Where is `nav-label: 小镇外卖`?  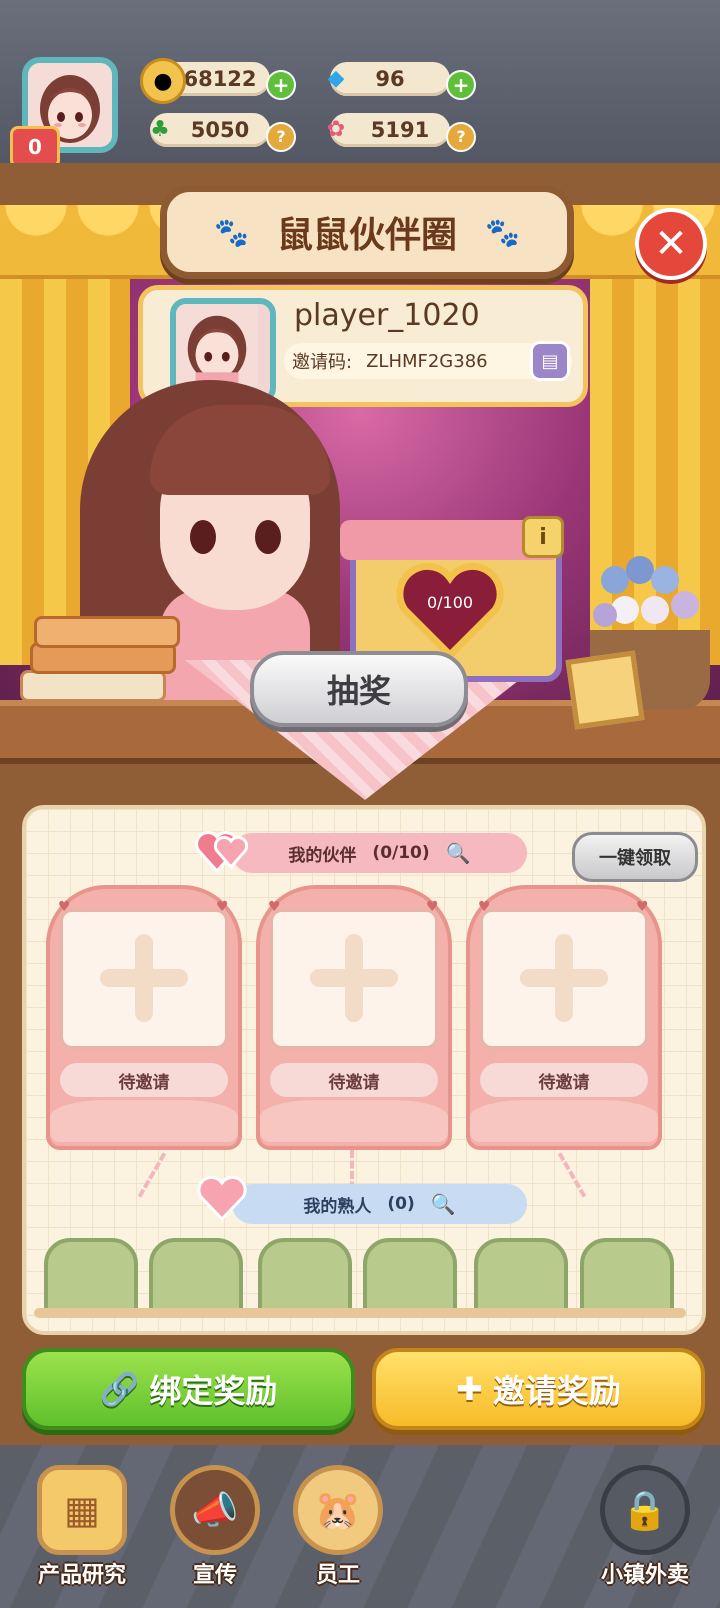
nav-label: 小镇外卖 is located at coordinates (644, 1575).